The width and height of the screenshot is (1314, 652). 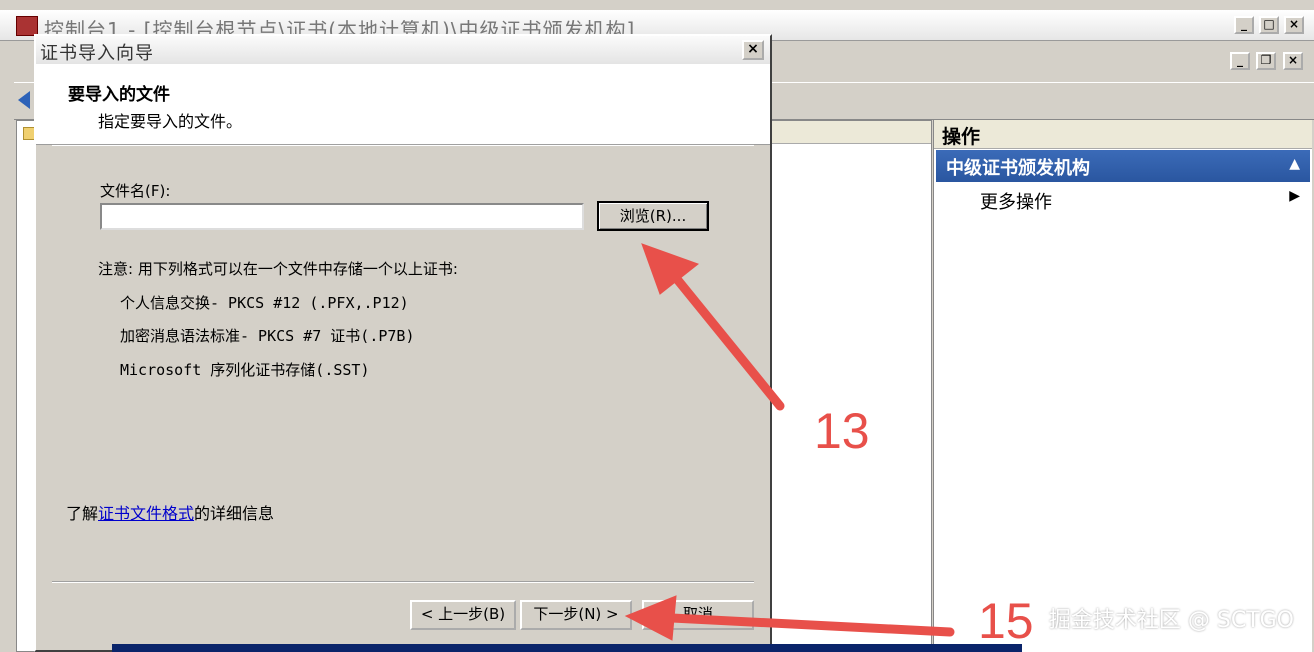 I want to click on step-13-label: 13, so click(x=842, y=431).